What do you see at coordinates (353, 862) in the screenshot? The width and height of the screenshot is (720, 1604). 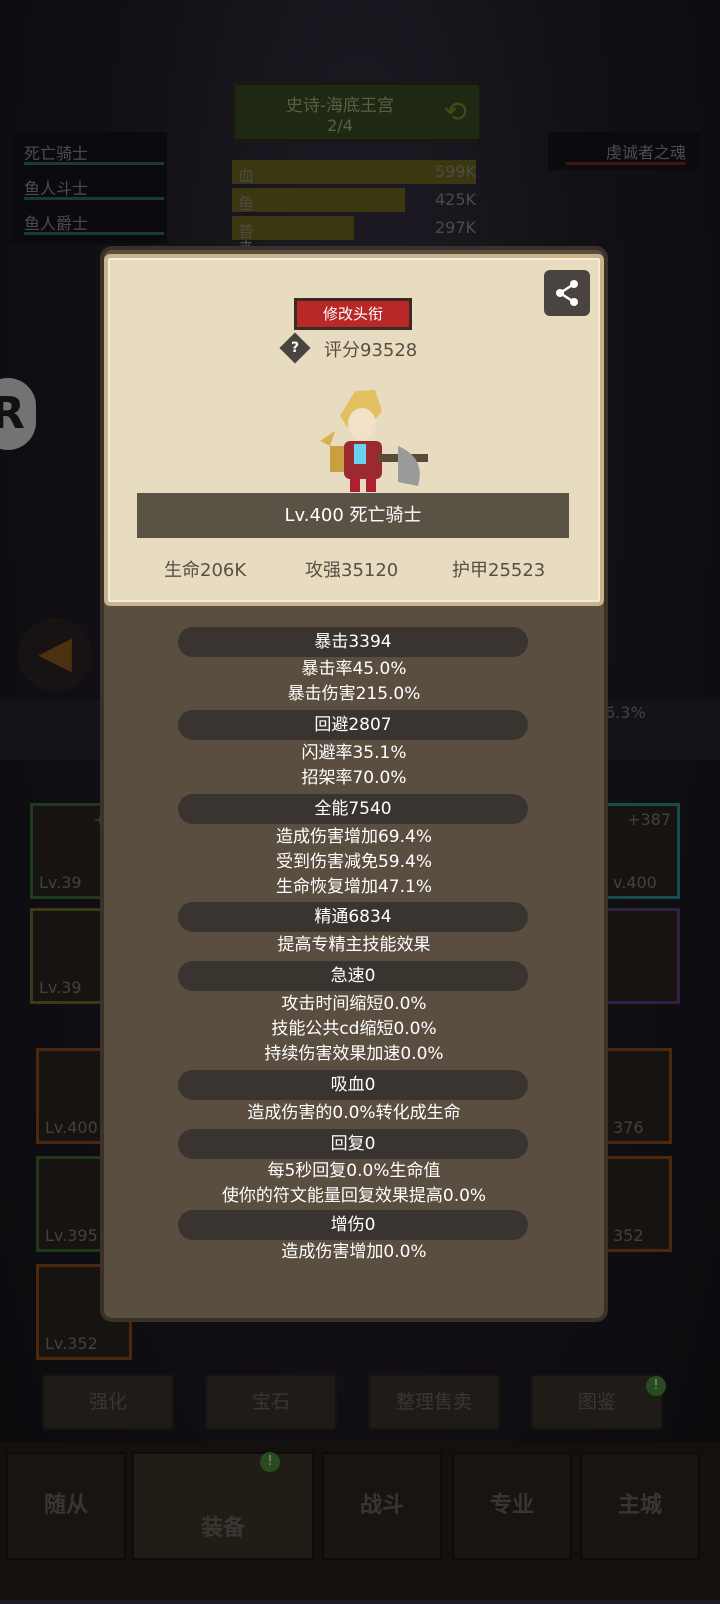 I see `attr-detail: 受到伤害减免59.4%` at bounding box center [353, 862].